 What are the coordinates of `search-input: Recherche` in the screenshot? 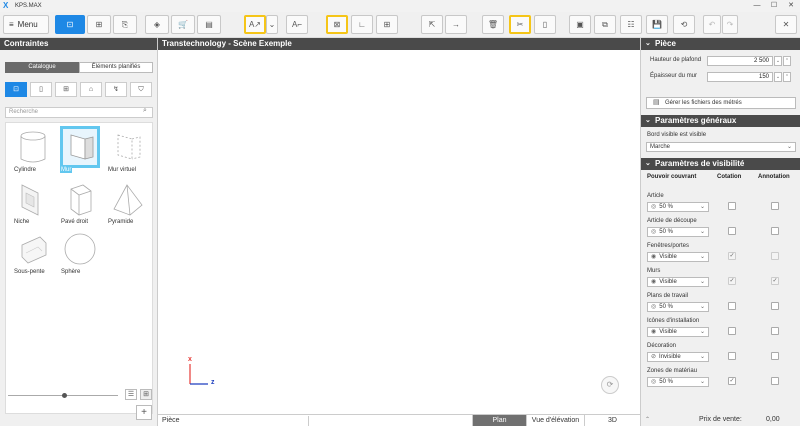 It's located at (79, 112).